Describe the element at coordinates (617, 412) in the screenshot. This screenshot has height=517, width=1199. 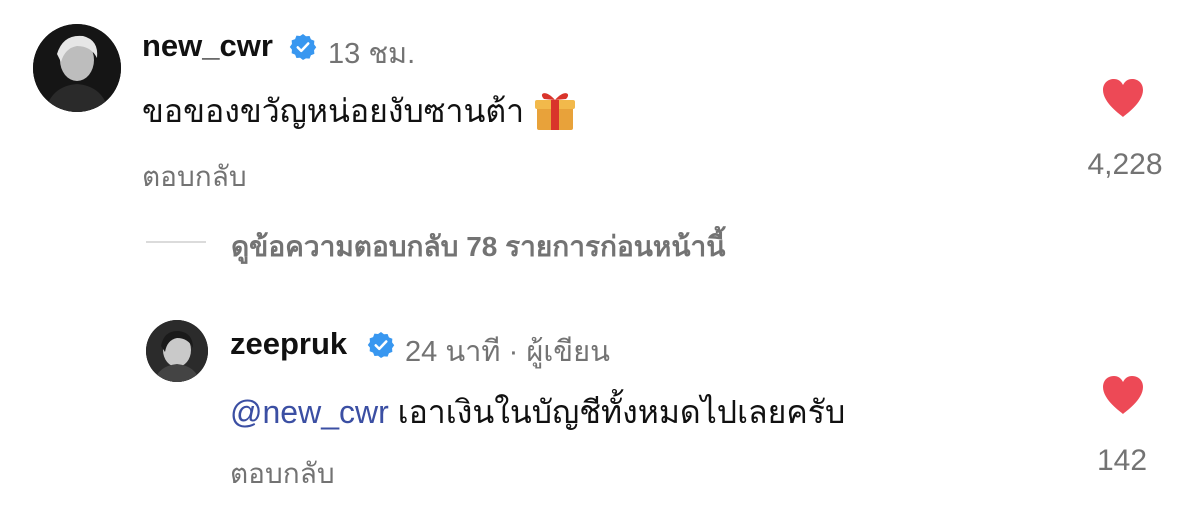
I see `reply-body: เอาเงินในบัญชีทั้งหมดไปเลยครับ` at that location.